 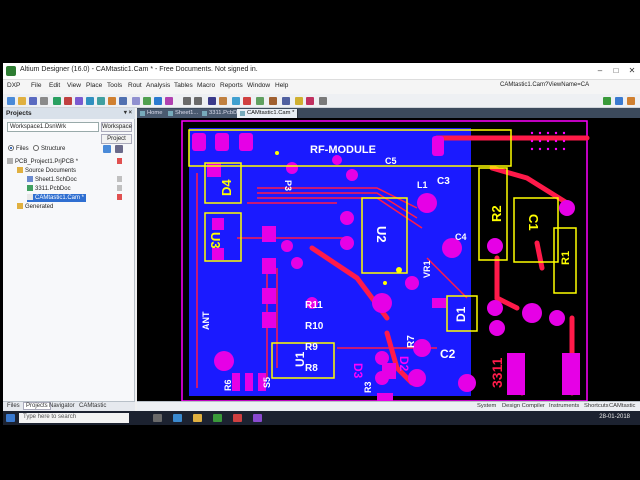 I want to click on menu-rout: Rout, so click(x=135, y=85).